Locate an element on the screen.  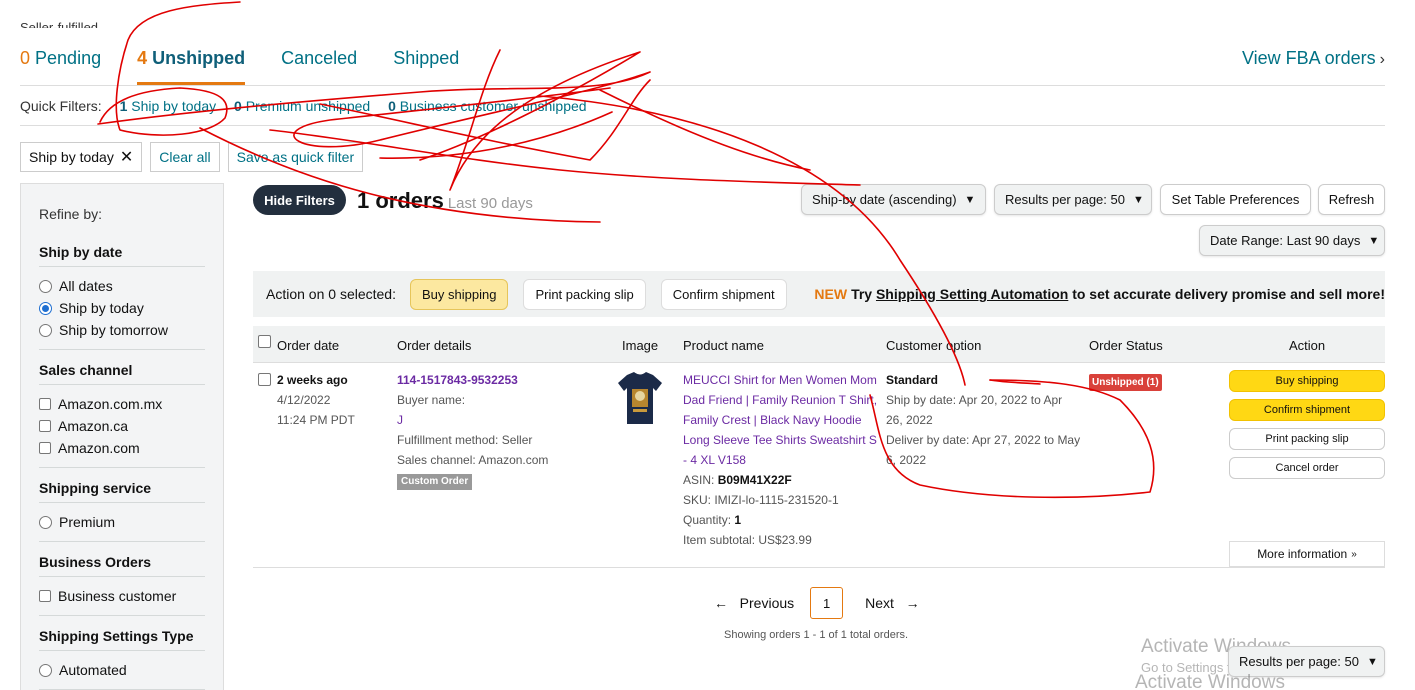
product-thumbnail is located at coordinates (640, 398).